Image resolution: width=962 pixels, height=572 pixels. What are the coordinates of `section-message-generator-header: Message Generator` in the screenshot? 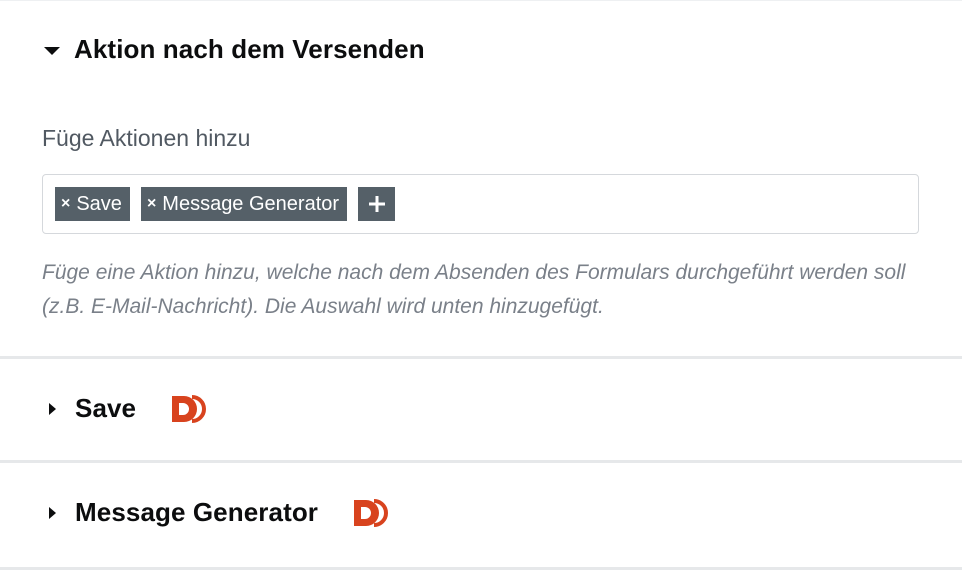 It's located at (217, 512).